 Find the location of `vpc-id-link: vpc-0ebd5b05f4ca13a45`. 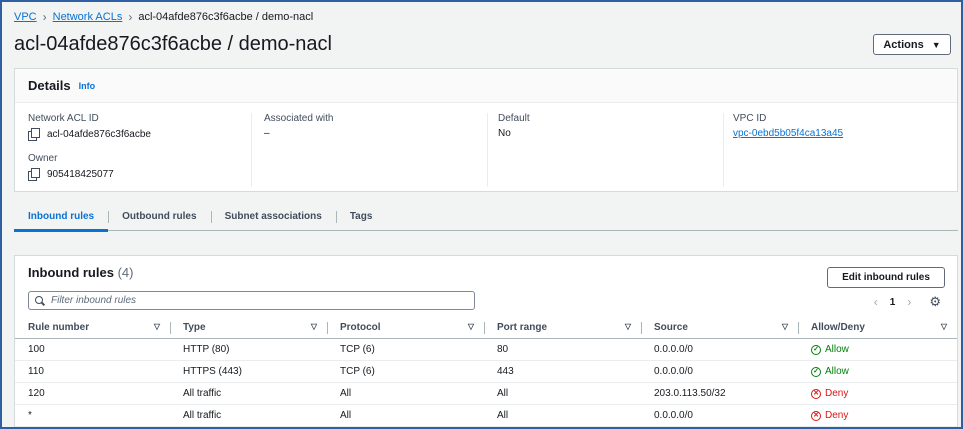

vpc-id-link: vpc-0ebd5b05f4ca13a45 is located at coordinates (788, 133).